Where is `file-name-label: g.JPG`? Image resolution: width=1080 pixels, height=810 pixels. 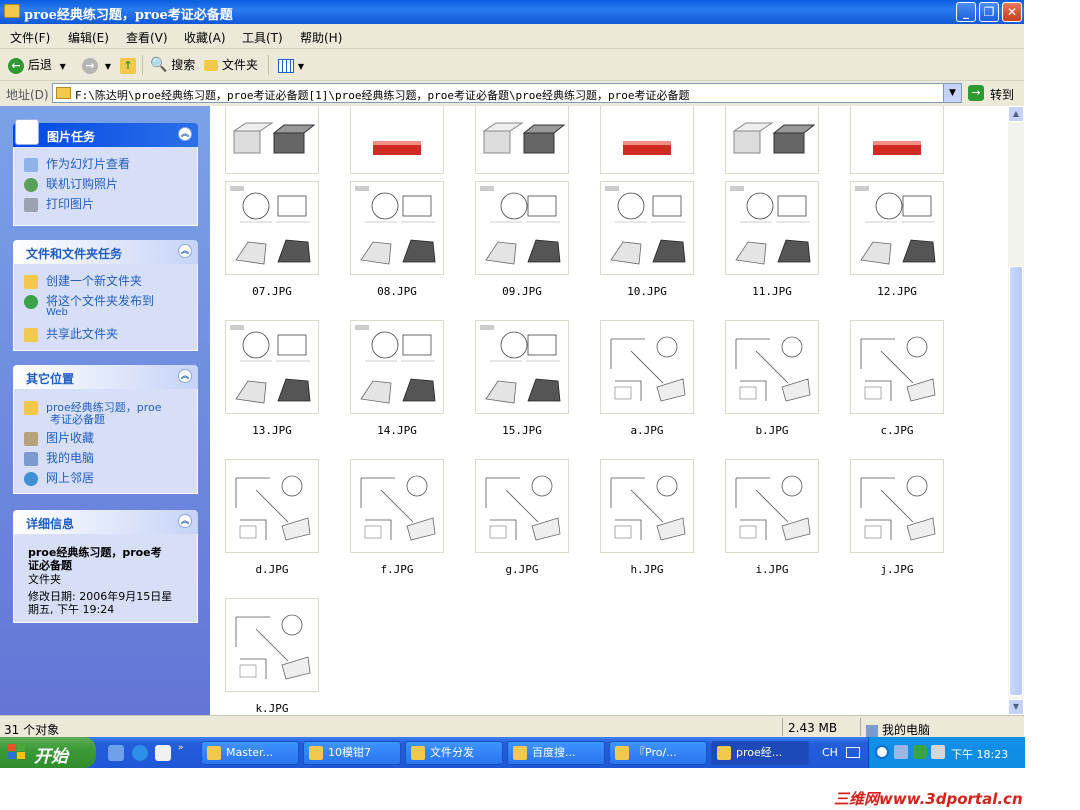
file-name-label: g.JPG is located at coordinates (522, 569).